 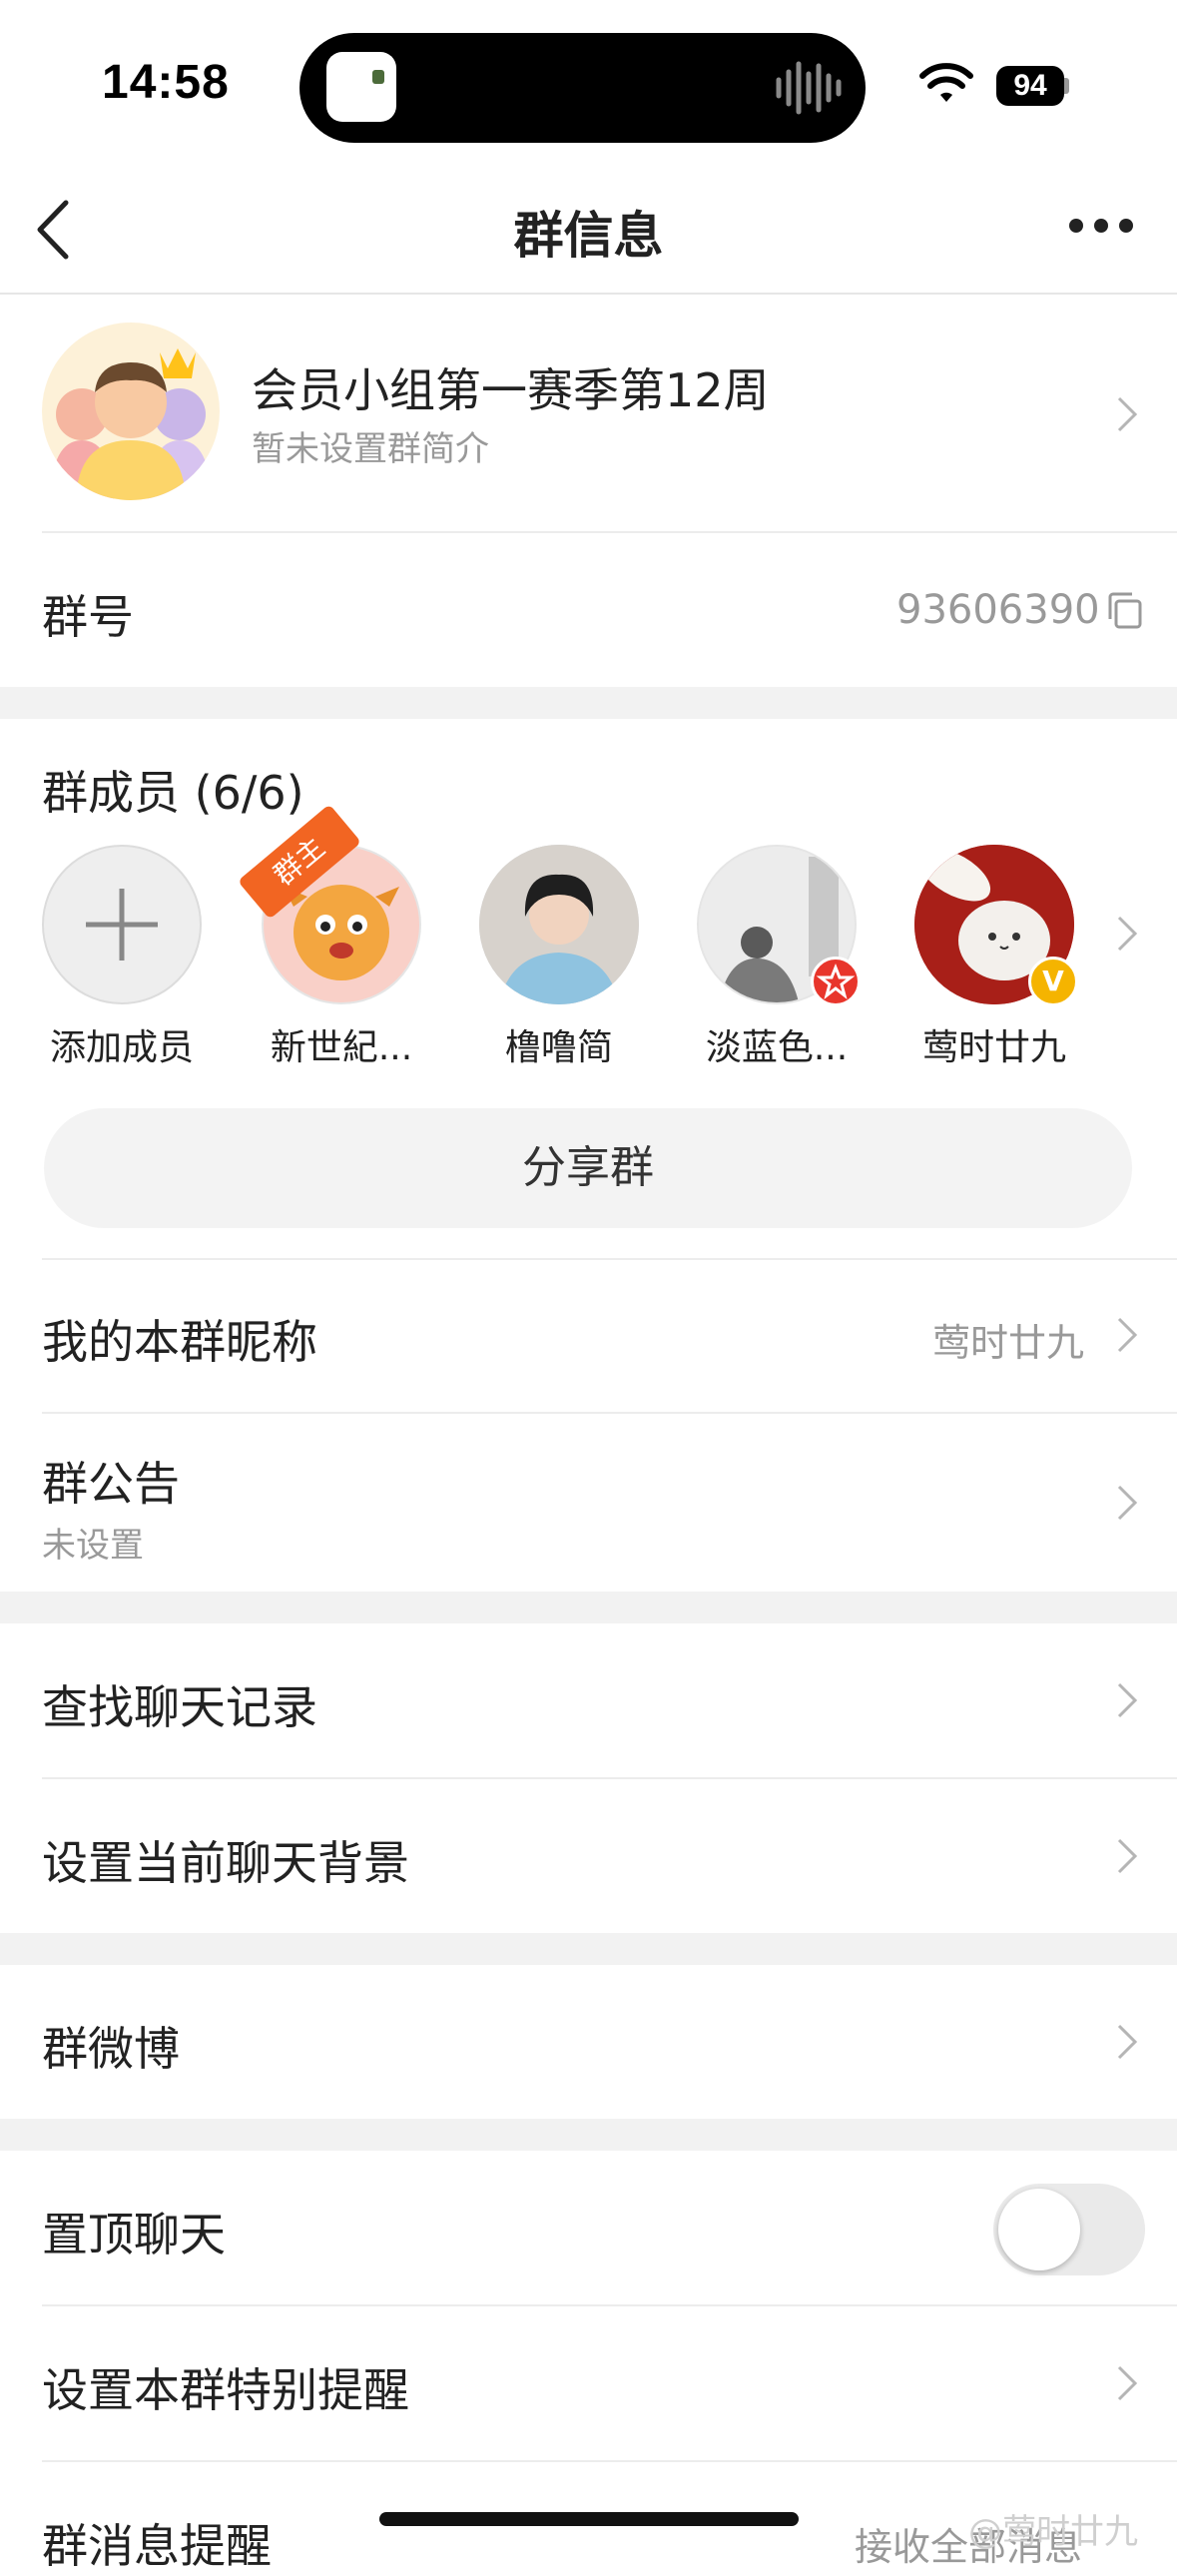 I want to click on add-member-button: 添加成员, so click(x=122, y=957).